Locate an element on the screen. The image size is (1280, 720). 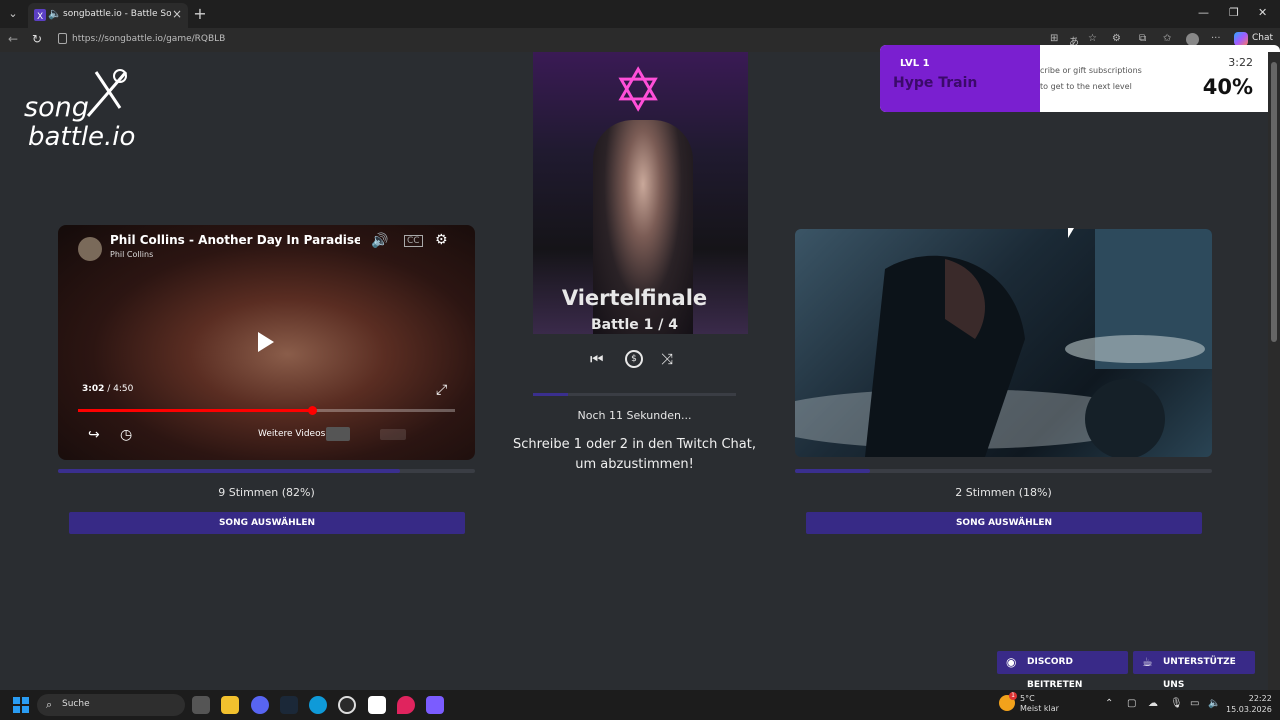
support-button: ☕ UNTERSTÜTZE UNS is located at coordinates (1194, 670).